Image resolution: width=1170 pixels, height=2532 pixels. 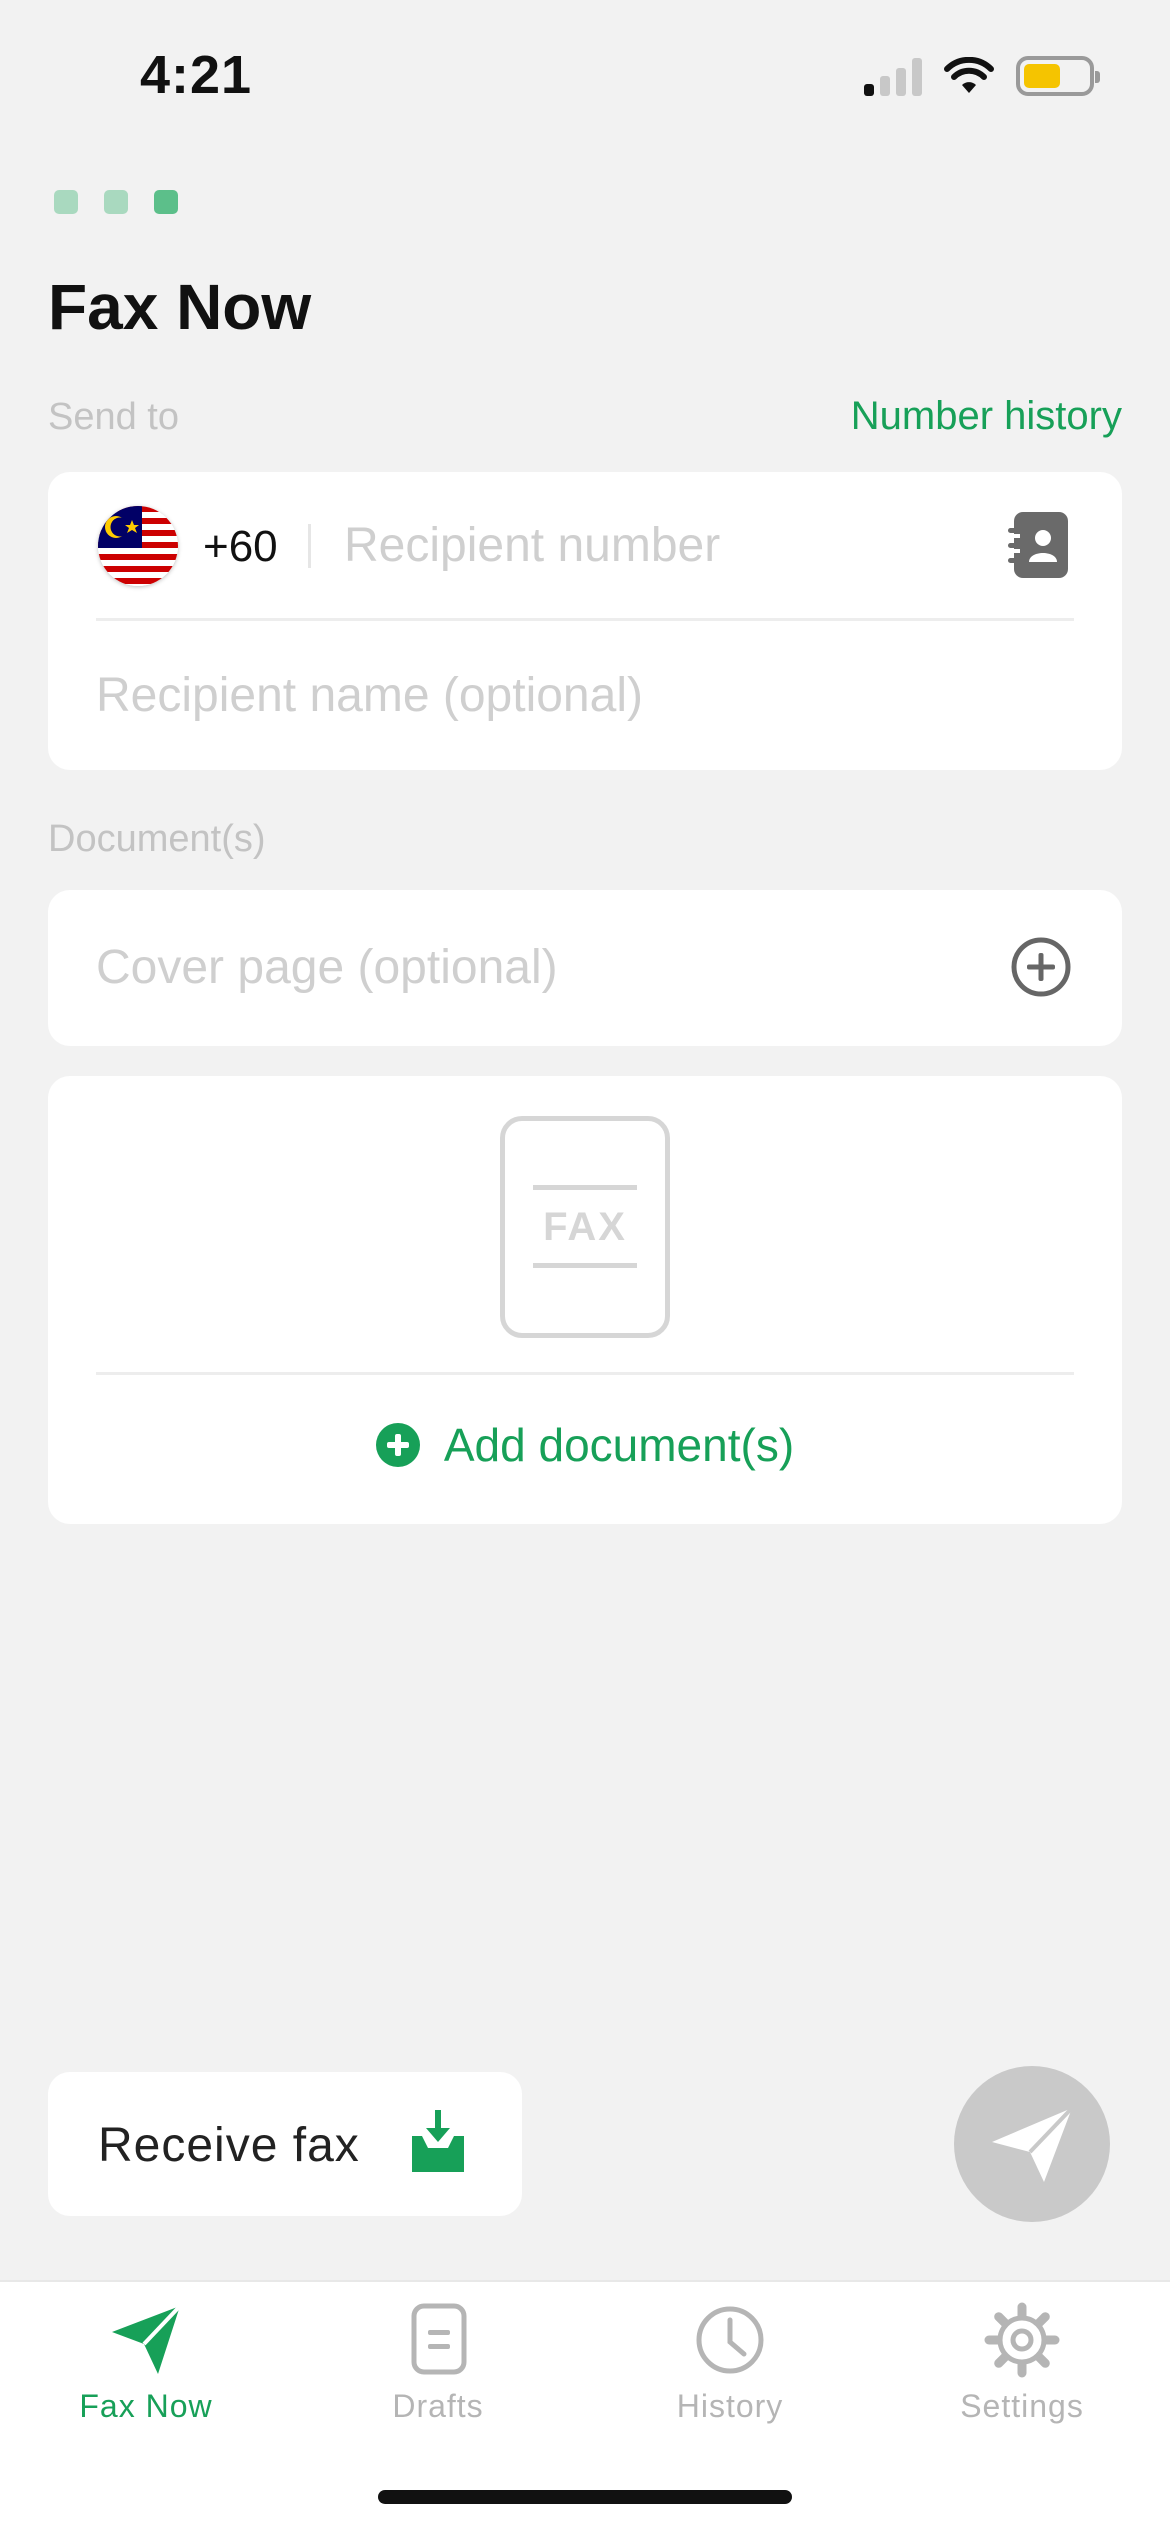 I want to click on country-code: +60, so click(x=240, y=547).